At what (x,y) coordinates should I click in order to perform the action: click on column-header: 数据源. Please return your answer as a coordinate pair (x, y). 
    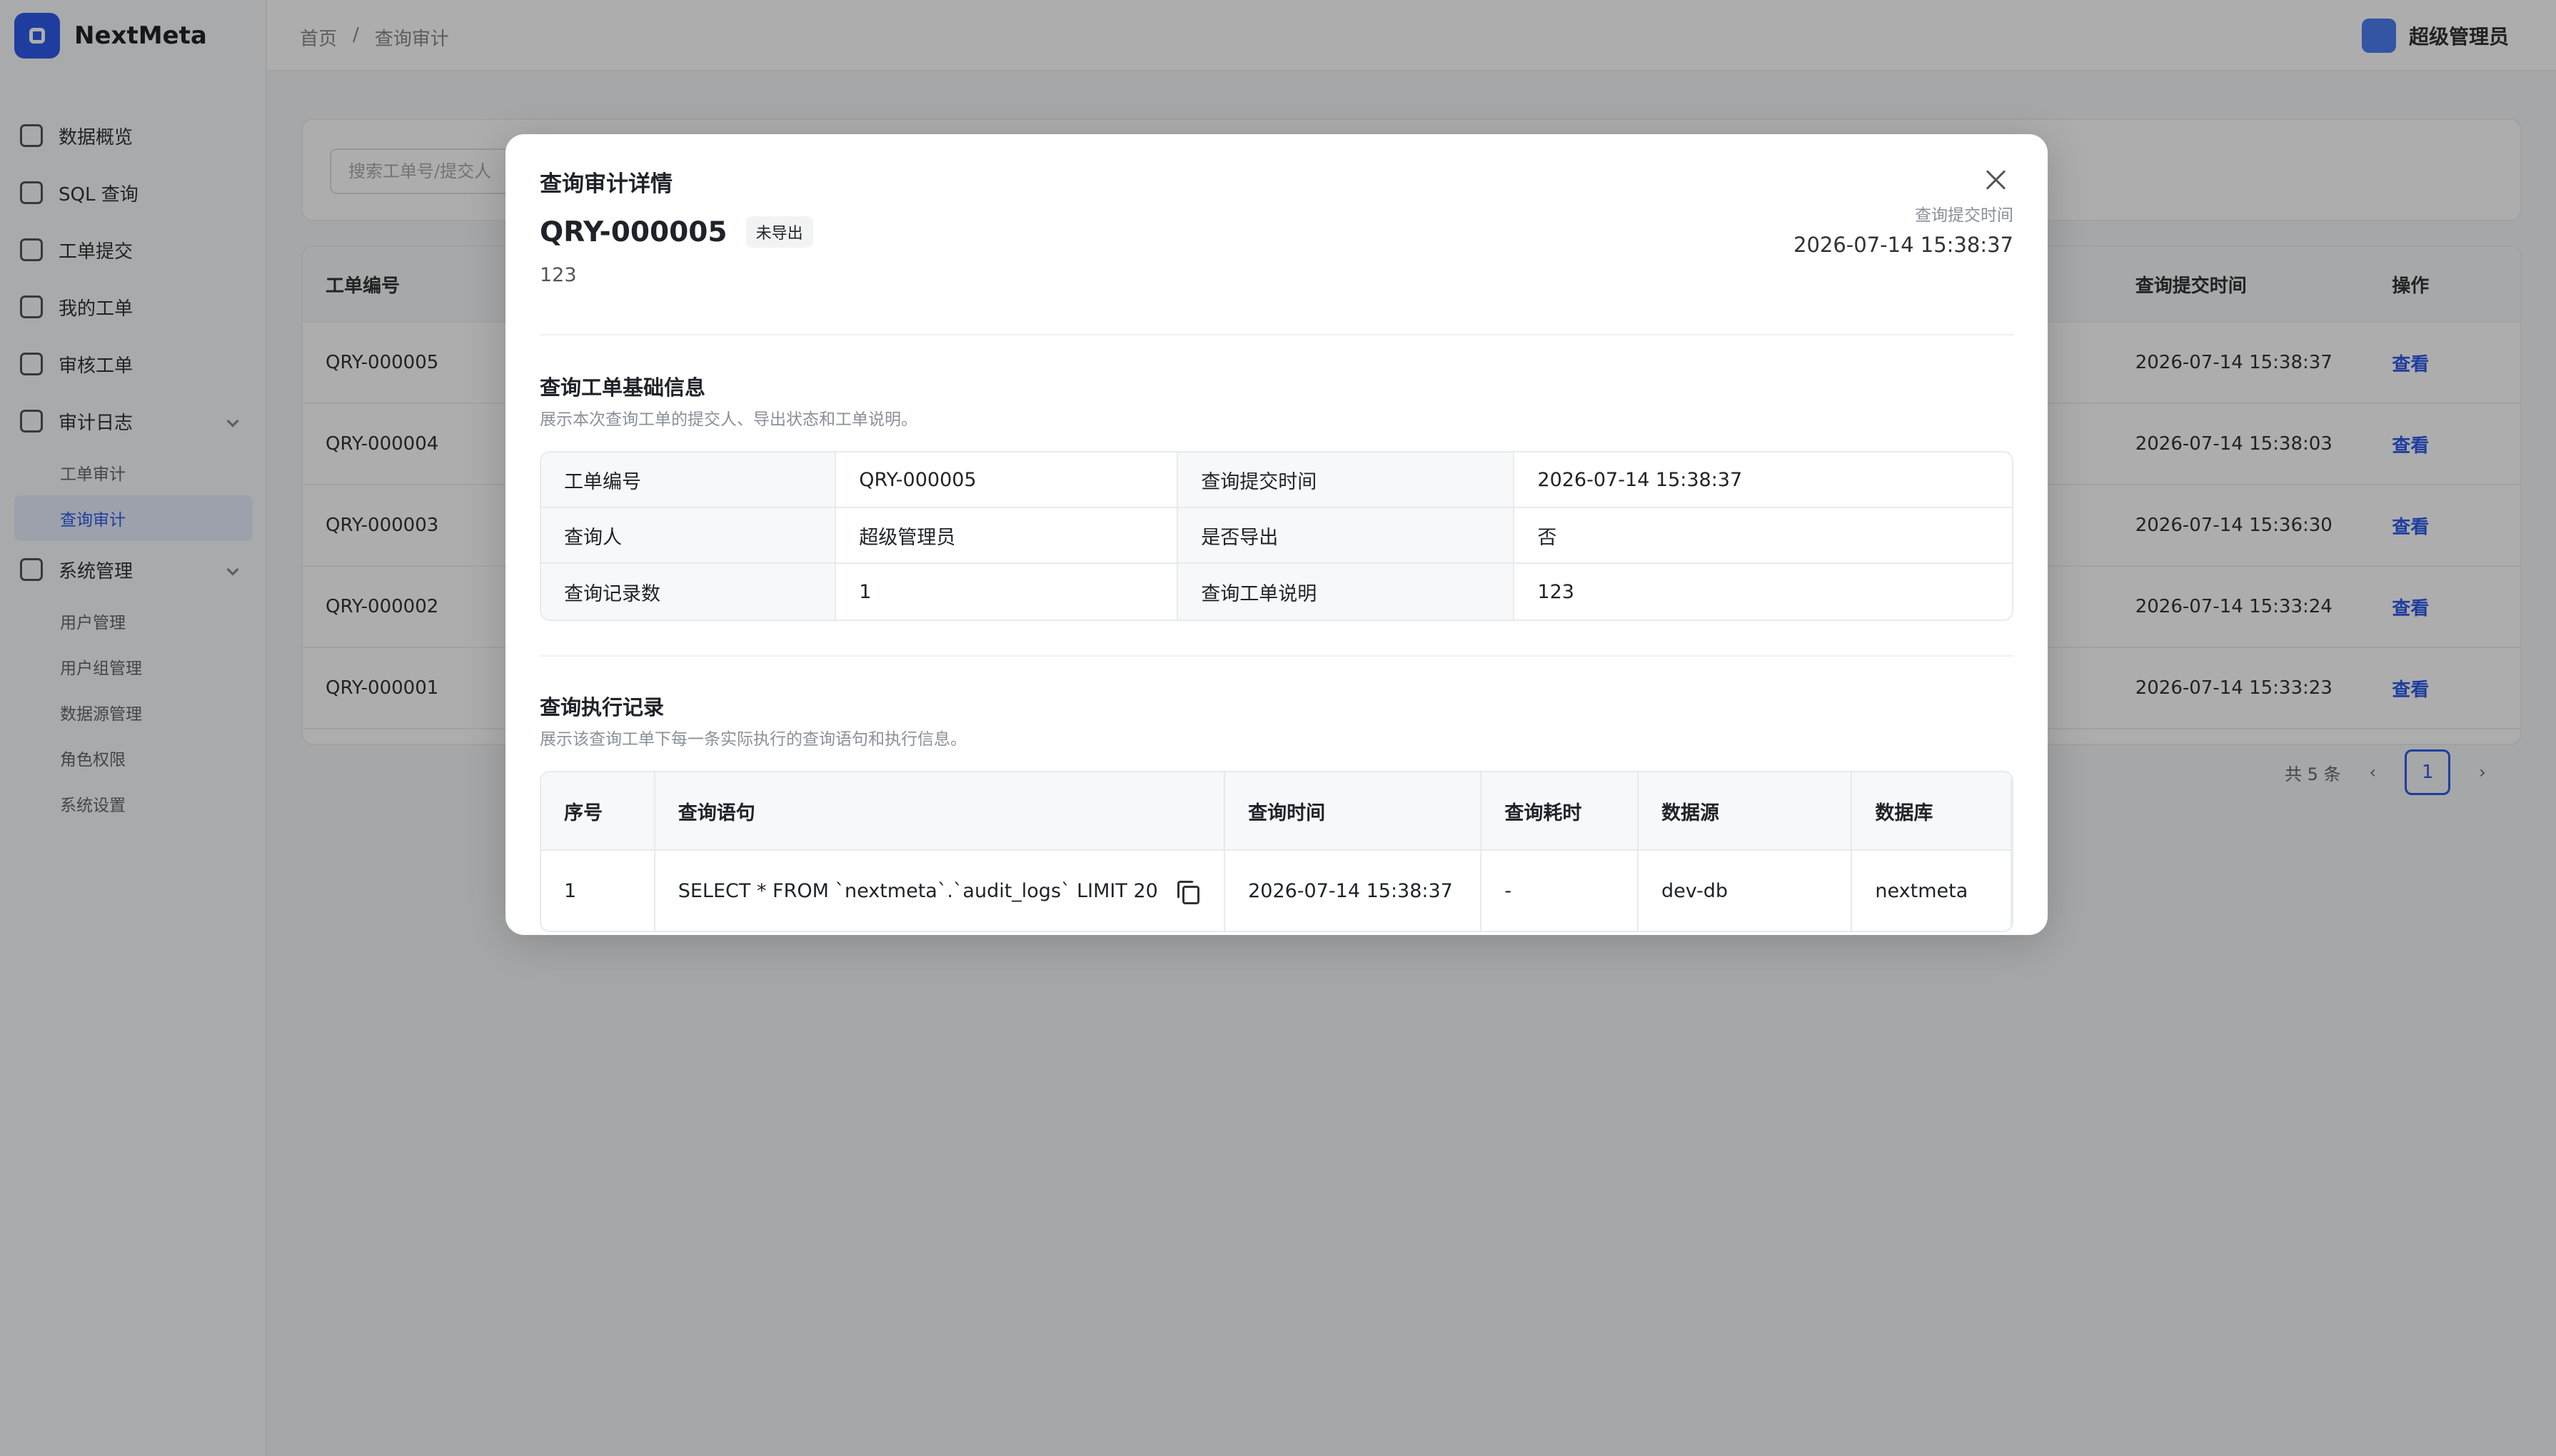
    Looking at the image, I should click on (1746, 810).